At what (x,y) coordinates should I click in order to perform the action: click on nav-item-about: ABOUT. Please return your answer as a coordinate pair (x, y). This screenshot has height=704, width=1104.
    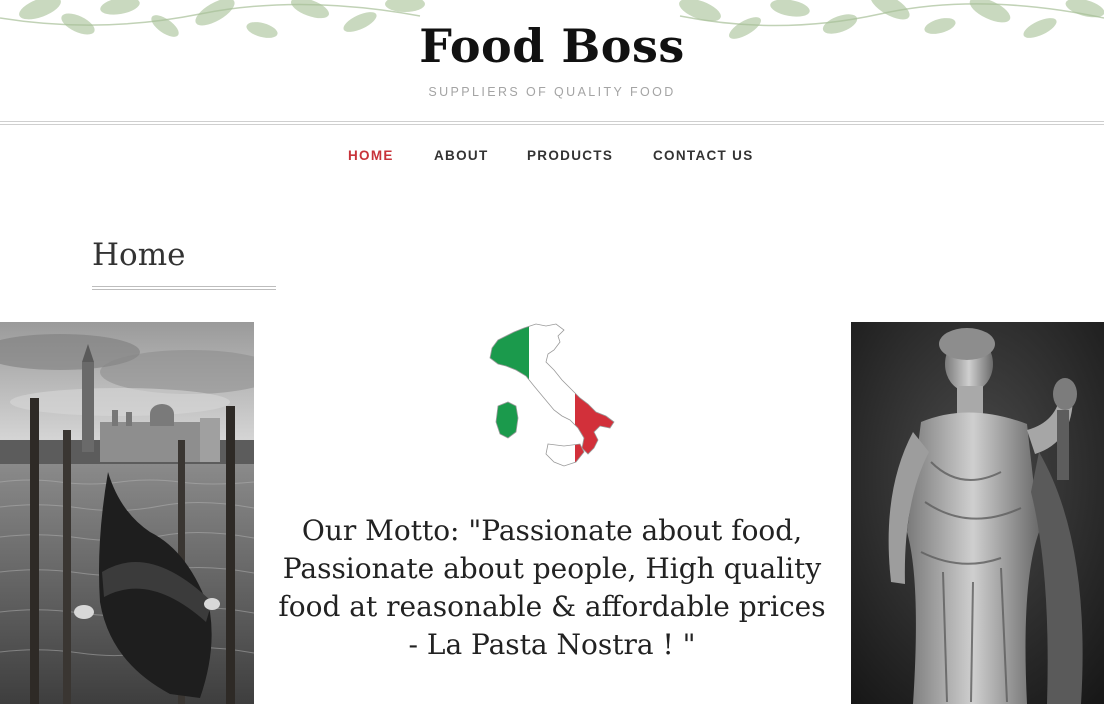
    Looking at the image, I should click on (461, 156).